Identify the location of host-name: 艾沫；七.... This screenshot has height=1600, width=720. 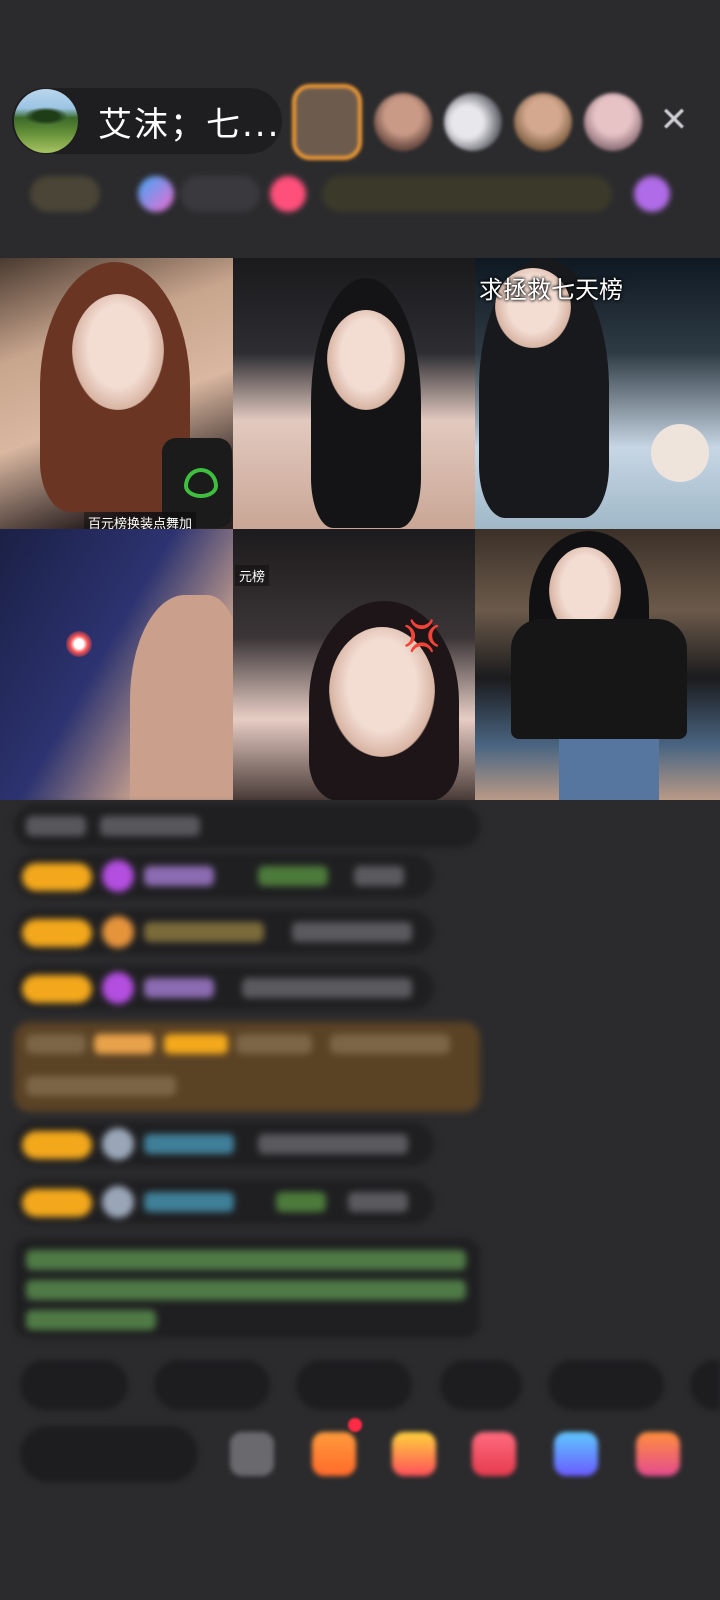
(189, 124).